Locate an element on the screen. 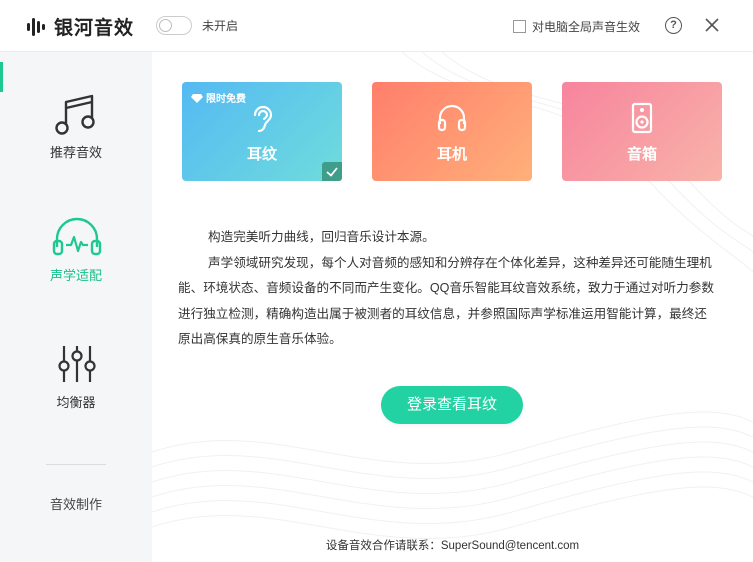  description-paragraph: 构造完美听力曲线，回归音乐设计本源。 is located at coordinates (321, 237).